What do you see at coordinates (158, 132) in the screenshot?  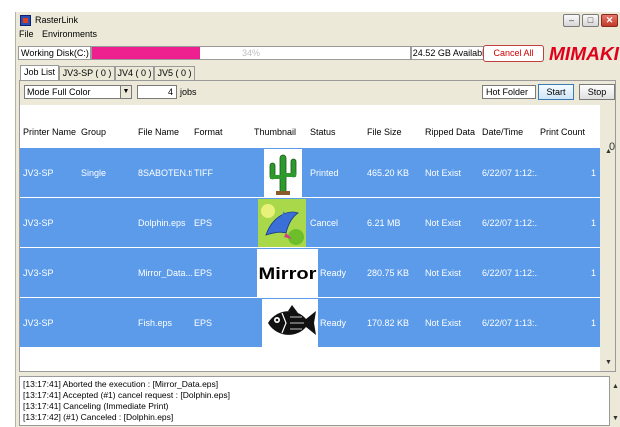 I see `column-header: File Name` at bounding box center [158, 132].